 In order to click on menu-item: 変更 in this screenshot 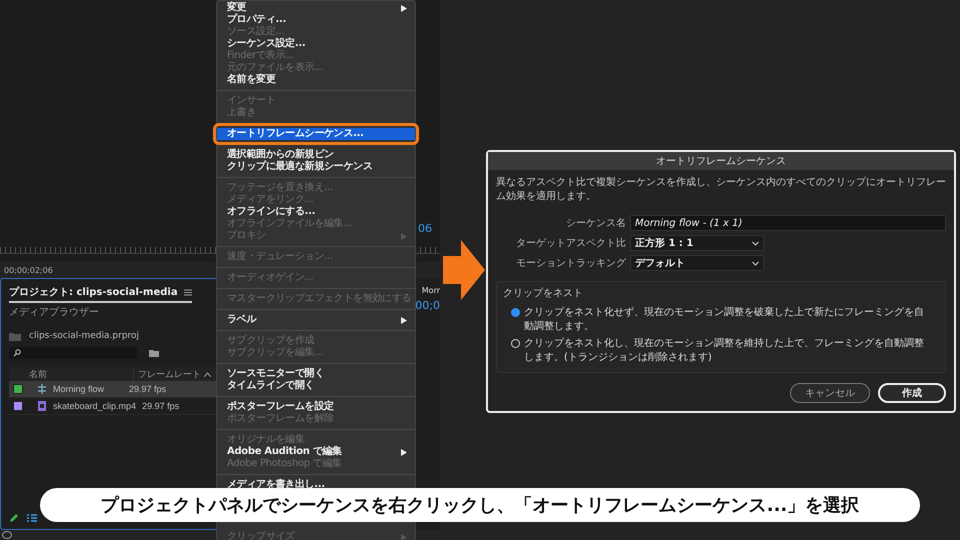, I will do `click(316, 8)`.